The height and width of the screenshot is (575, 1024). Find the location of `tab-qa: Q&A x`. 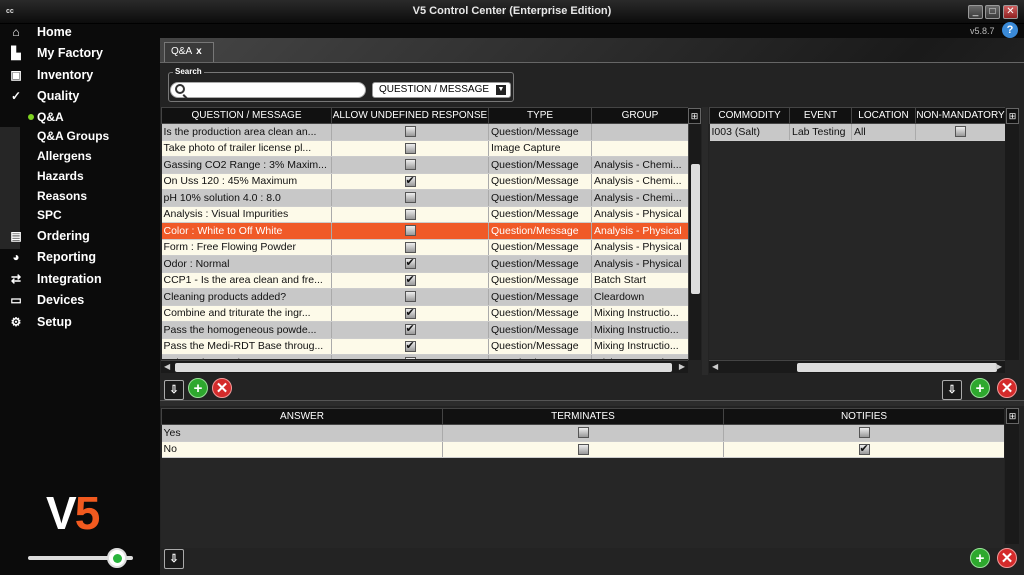

tab-qa: Q&A x is located at coordinates (189, 52).